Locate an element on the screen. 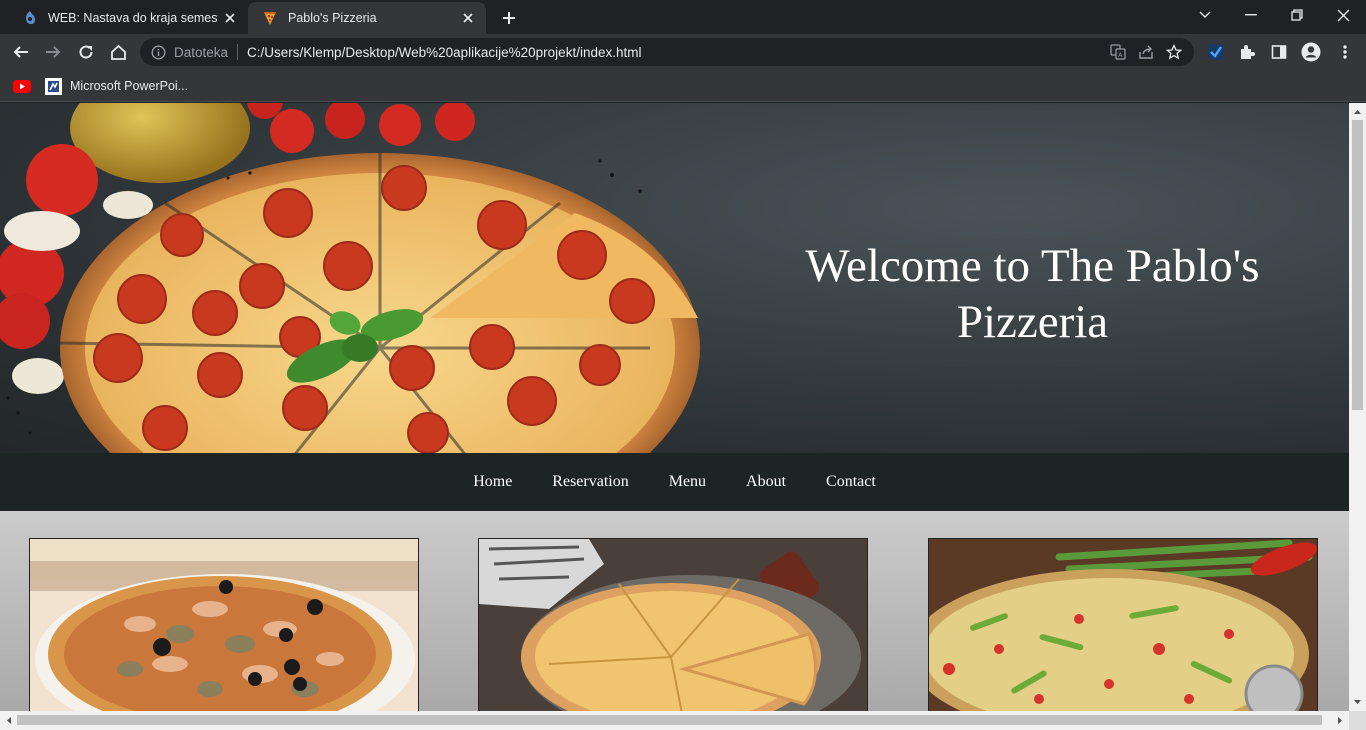 The height and width of the screenshot is (730, 1366). youtube-icon is located at coordinates (22, 86).